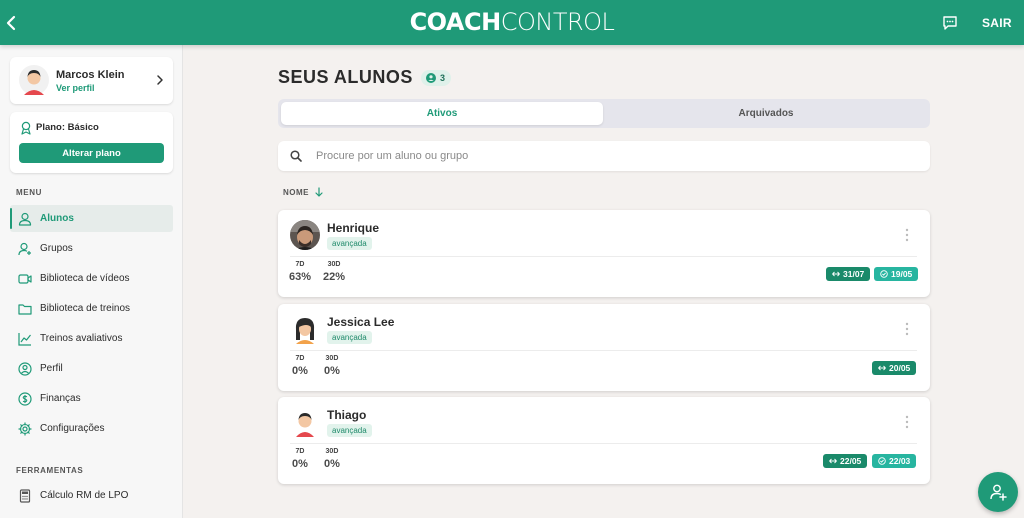  Describe the element at coordinates (604, 440) in the screenshot. I see `student-card: Thiago avançada 7D 0% 30D 0% 22/05 22/03` at that location.